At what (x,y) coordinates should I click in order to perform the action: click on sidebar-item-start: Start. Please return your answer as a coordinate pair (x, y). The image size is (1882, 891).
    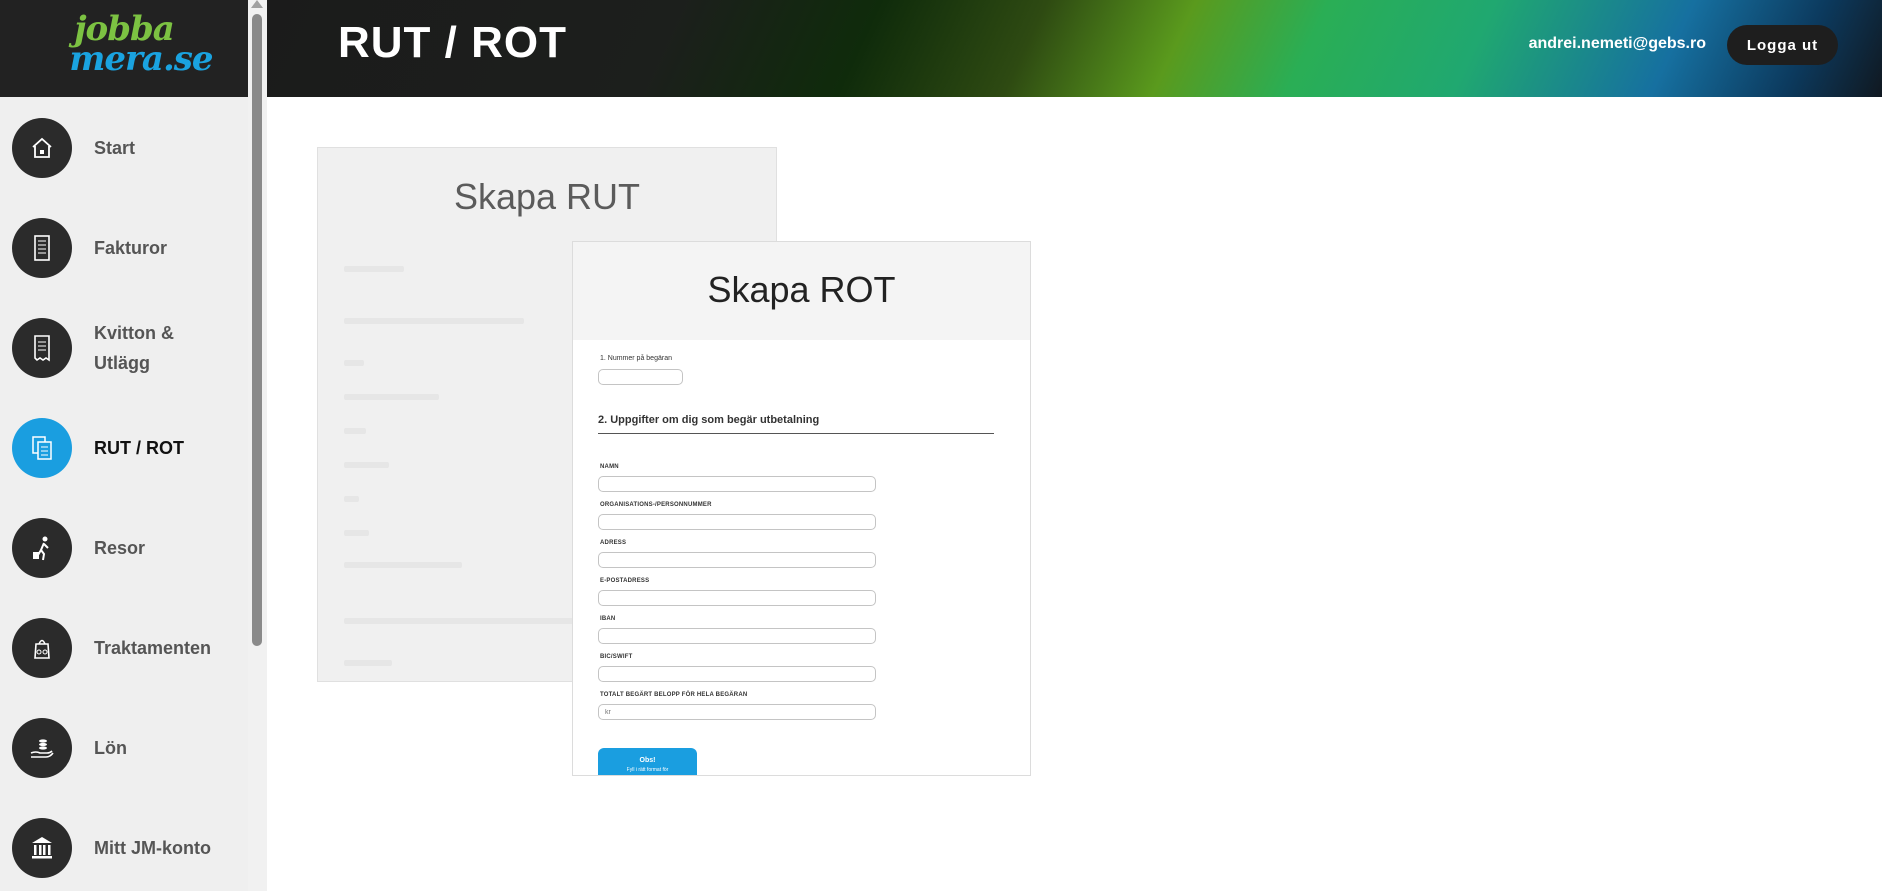
    Looking at the image, I should click on (127, 148).